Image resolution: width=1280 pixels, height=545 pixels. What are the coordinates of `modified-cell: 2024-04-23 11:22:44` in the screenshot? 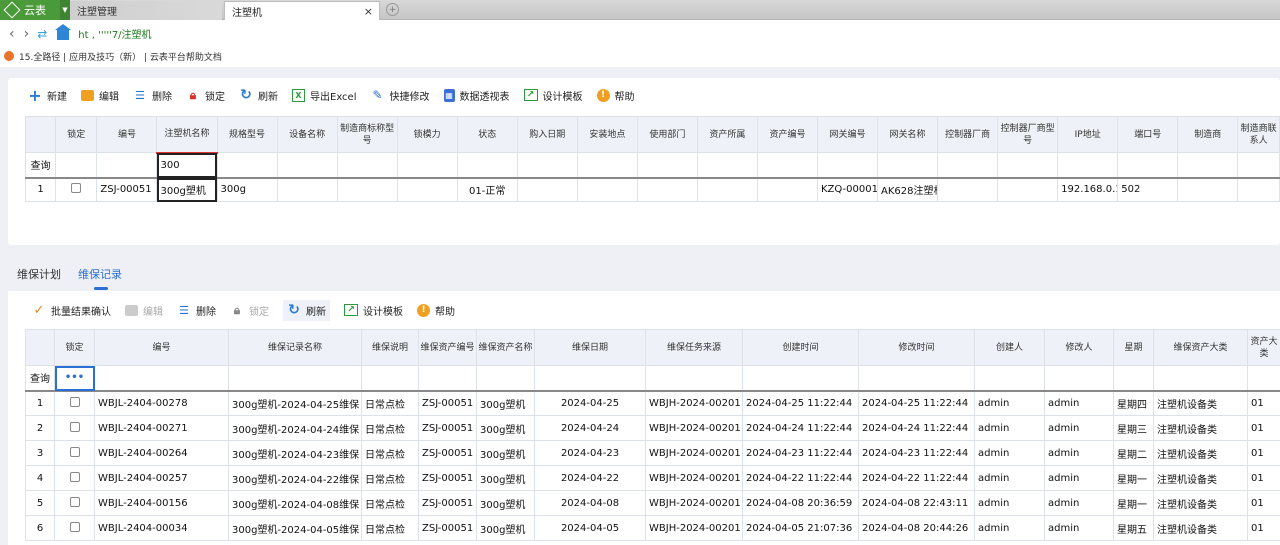 It's located at (916, 453).